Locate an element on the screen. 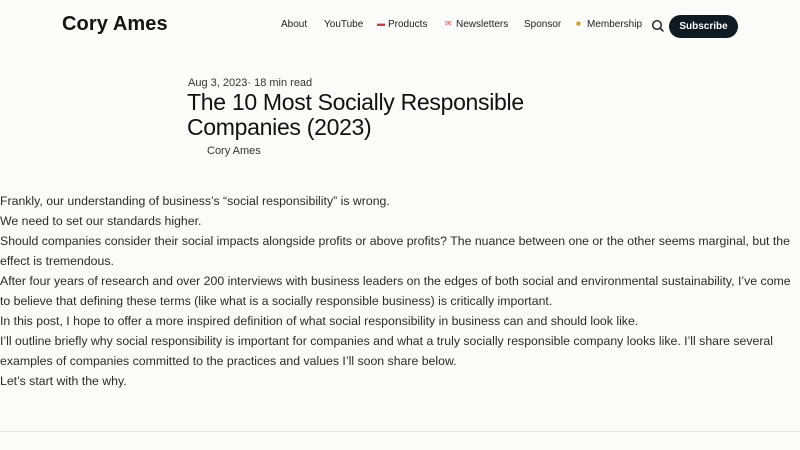 The height and width of the screenshot is (450, 800). body-paragraph: We need to set our standards higher. is located at coordinates (101, 221).